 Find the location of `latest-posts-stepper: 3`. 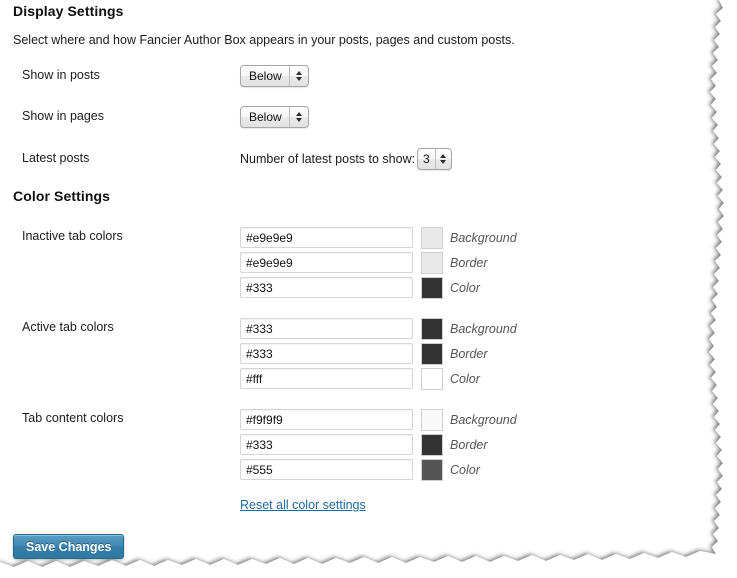

latest-posts-stepper: 3 is located at coordinates (434, 159).